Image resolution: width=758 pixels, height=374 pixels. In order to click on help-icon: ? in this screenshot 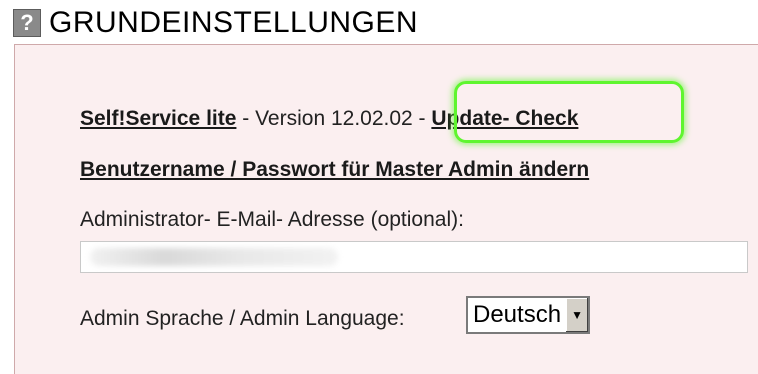, I will do `click(27, 23)`.